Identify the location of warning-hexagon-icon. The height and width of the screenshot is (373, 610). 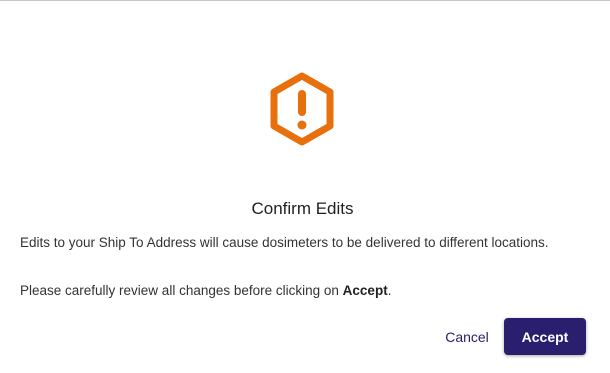
(302, 109).